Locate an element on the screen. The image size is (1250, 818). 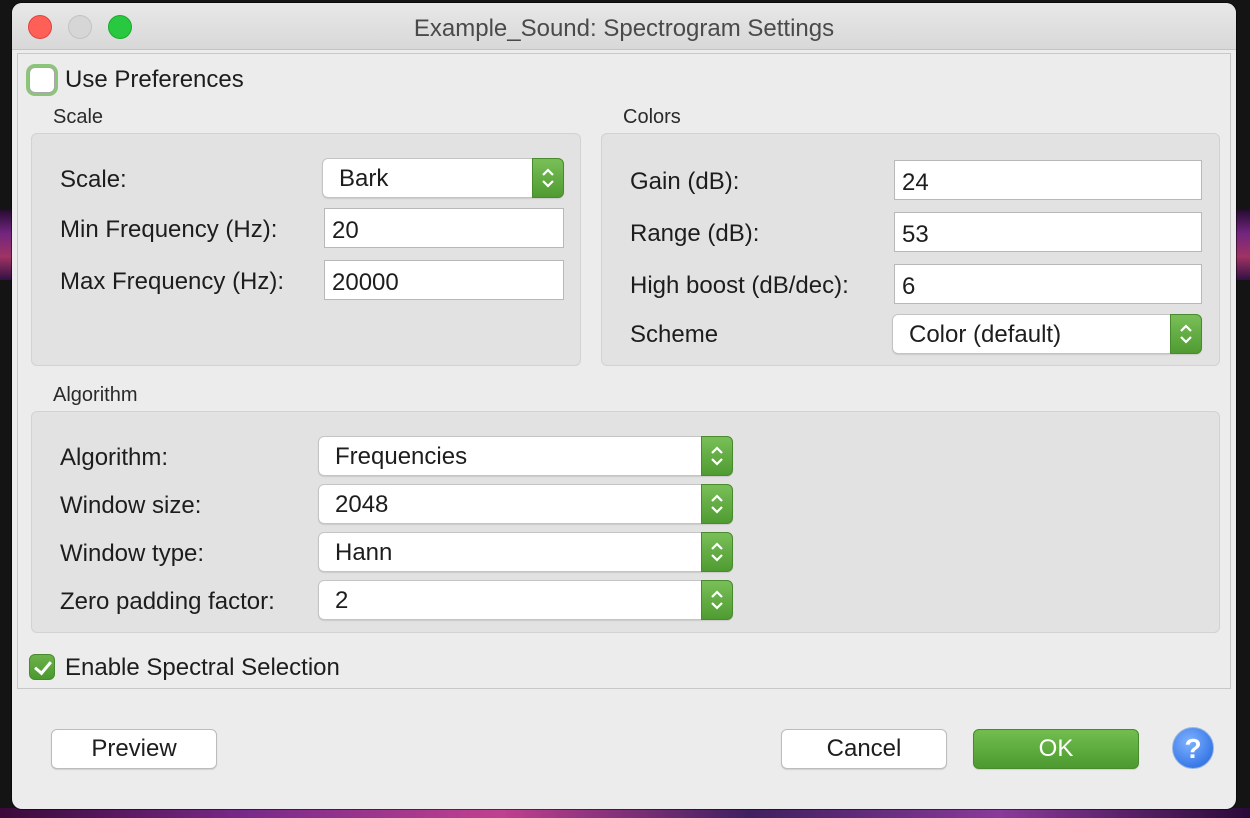
window-type-select: Hann is located at coordinates (525, 552).